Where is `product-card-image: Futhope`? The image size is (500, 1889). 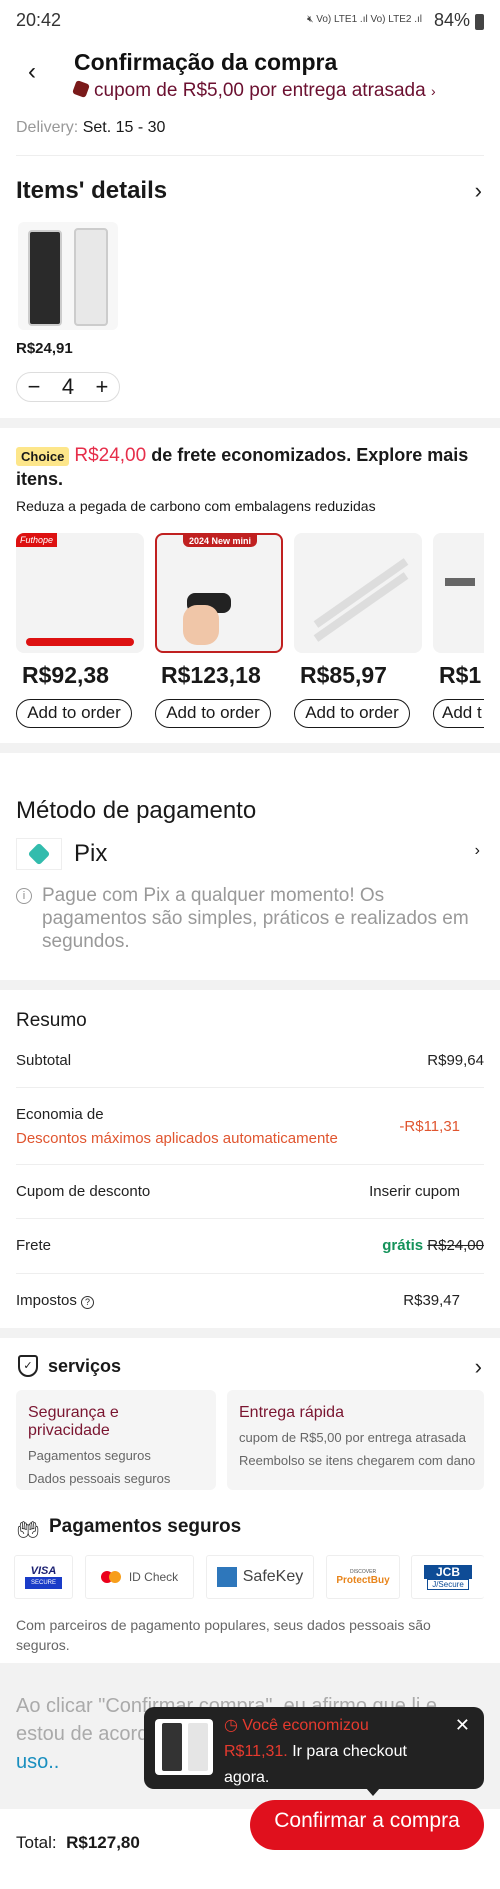 product-card-image: Futhope is located at coordinates (80, 593).